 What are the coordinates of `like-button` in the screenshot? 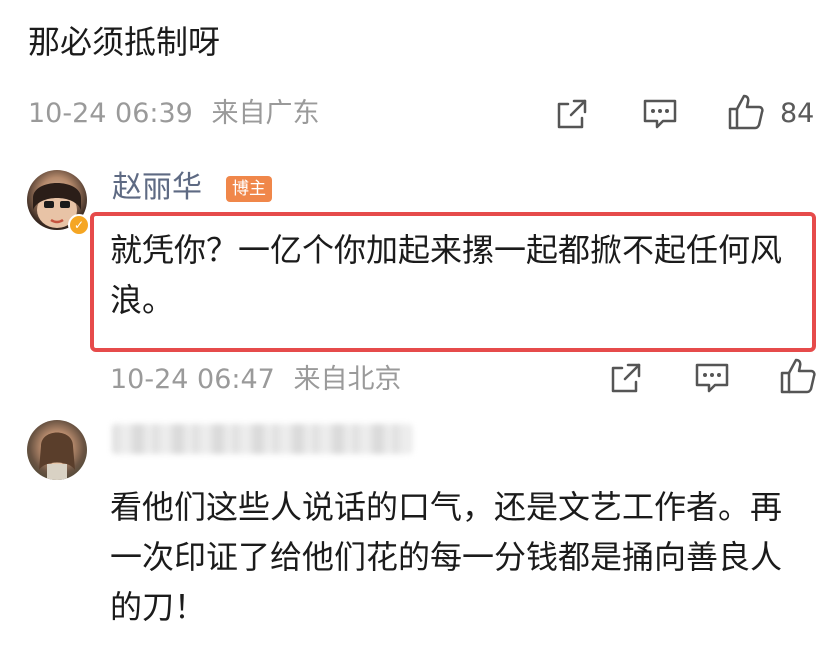 It's located at (746, 112).